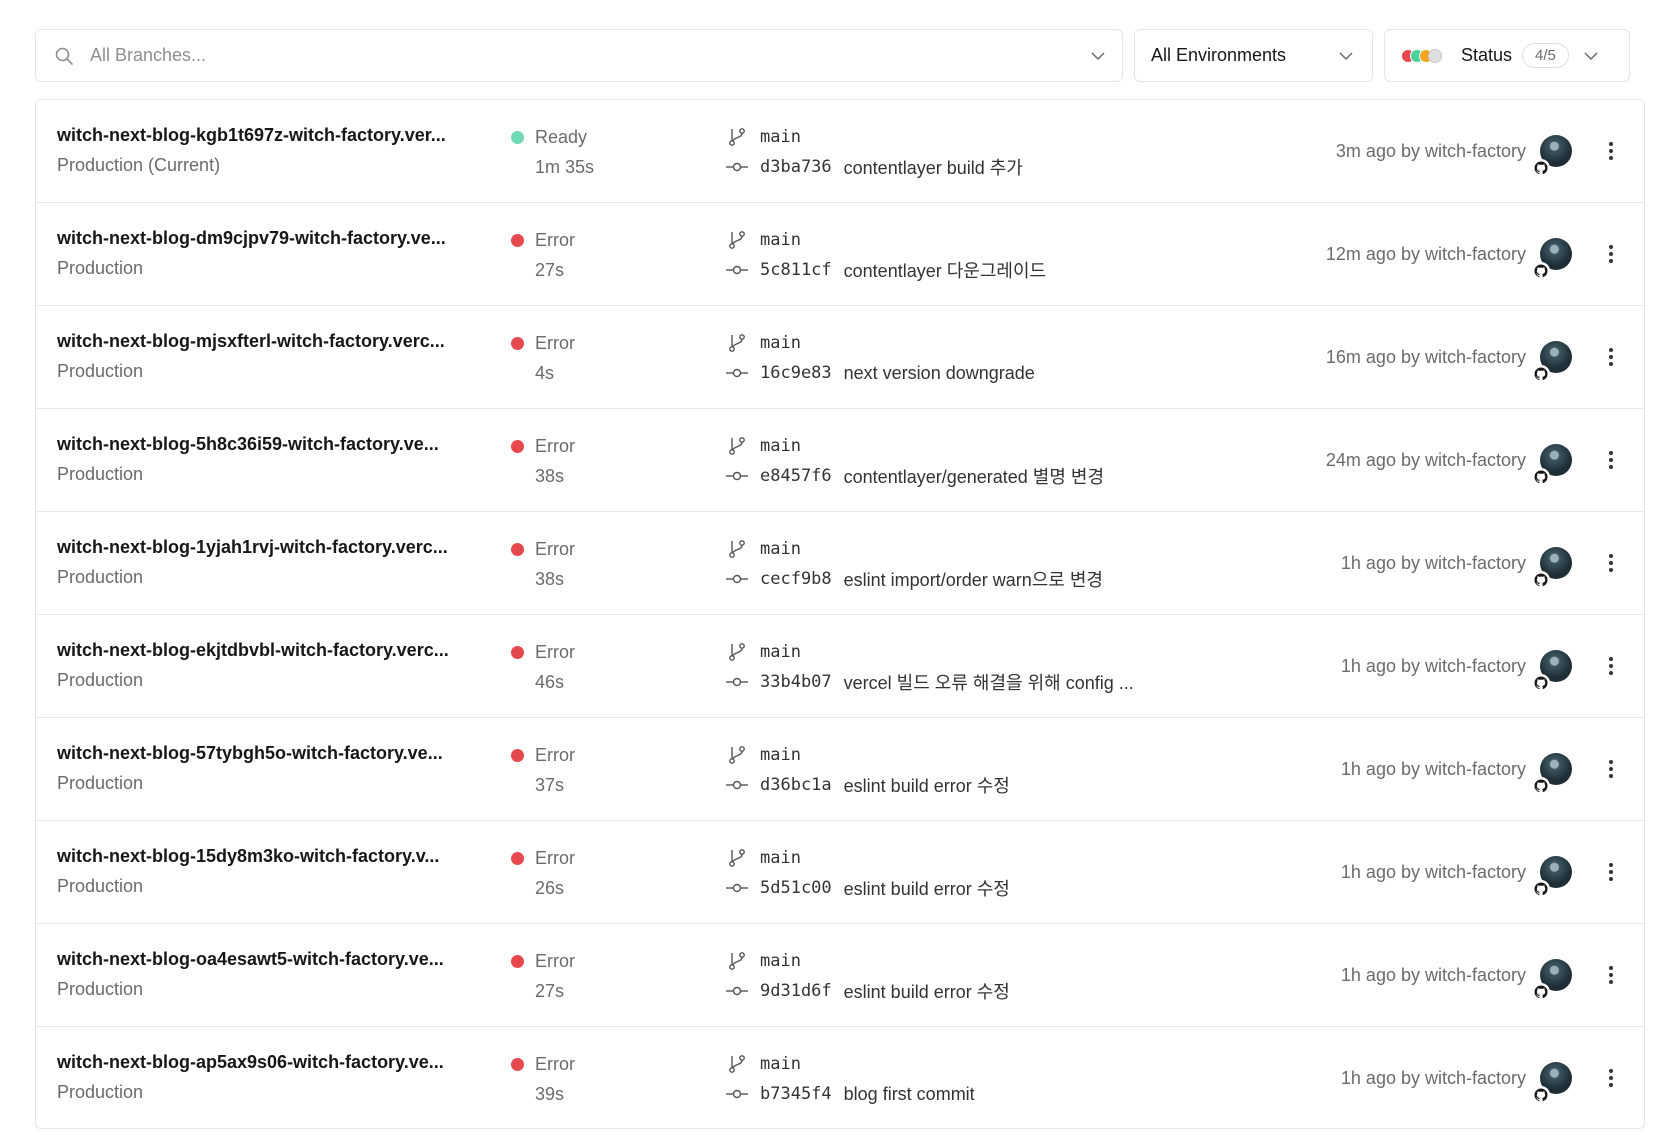 Image resolution: width=1660 pixels, height=1142 pixels. Describe the element at coordinates (974, 476) in the screenshot. I see `commit-message: contentlayer/generated 별명 변경` at that location.